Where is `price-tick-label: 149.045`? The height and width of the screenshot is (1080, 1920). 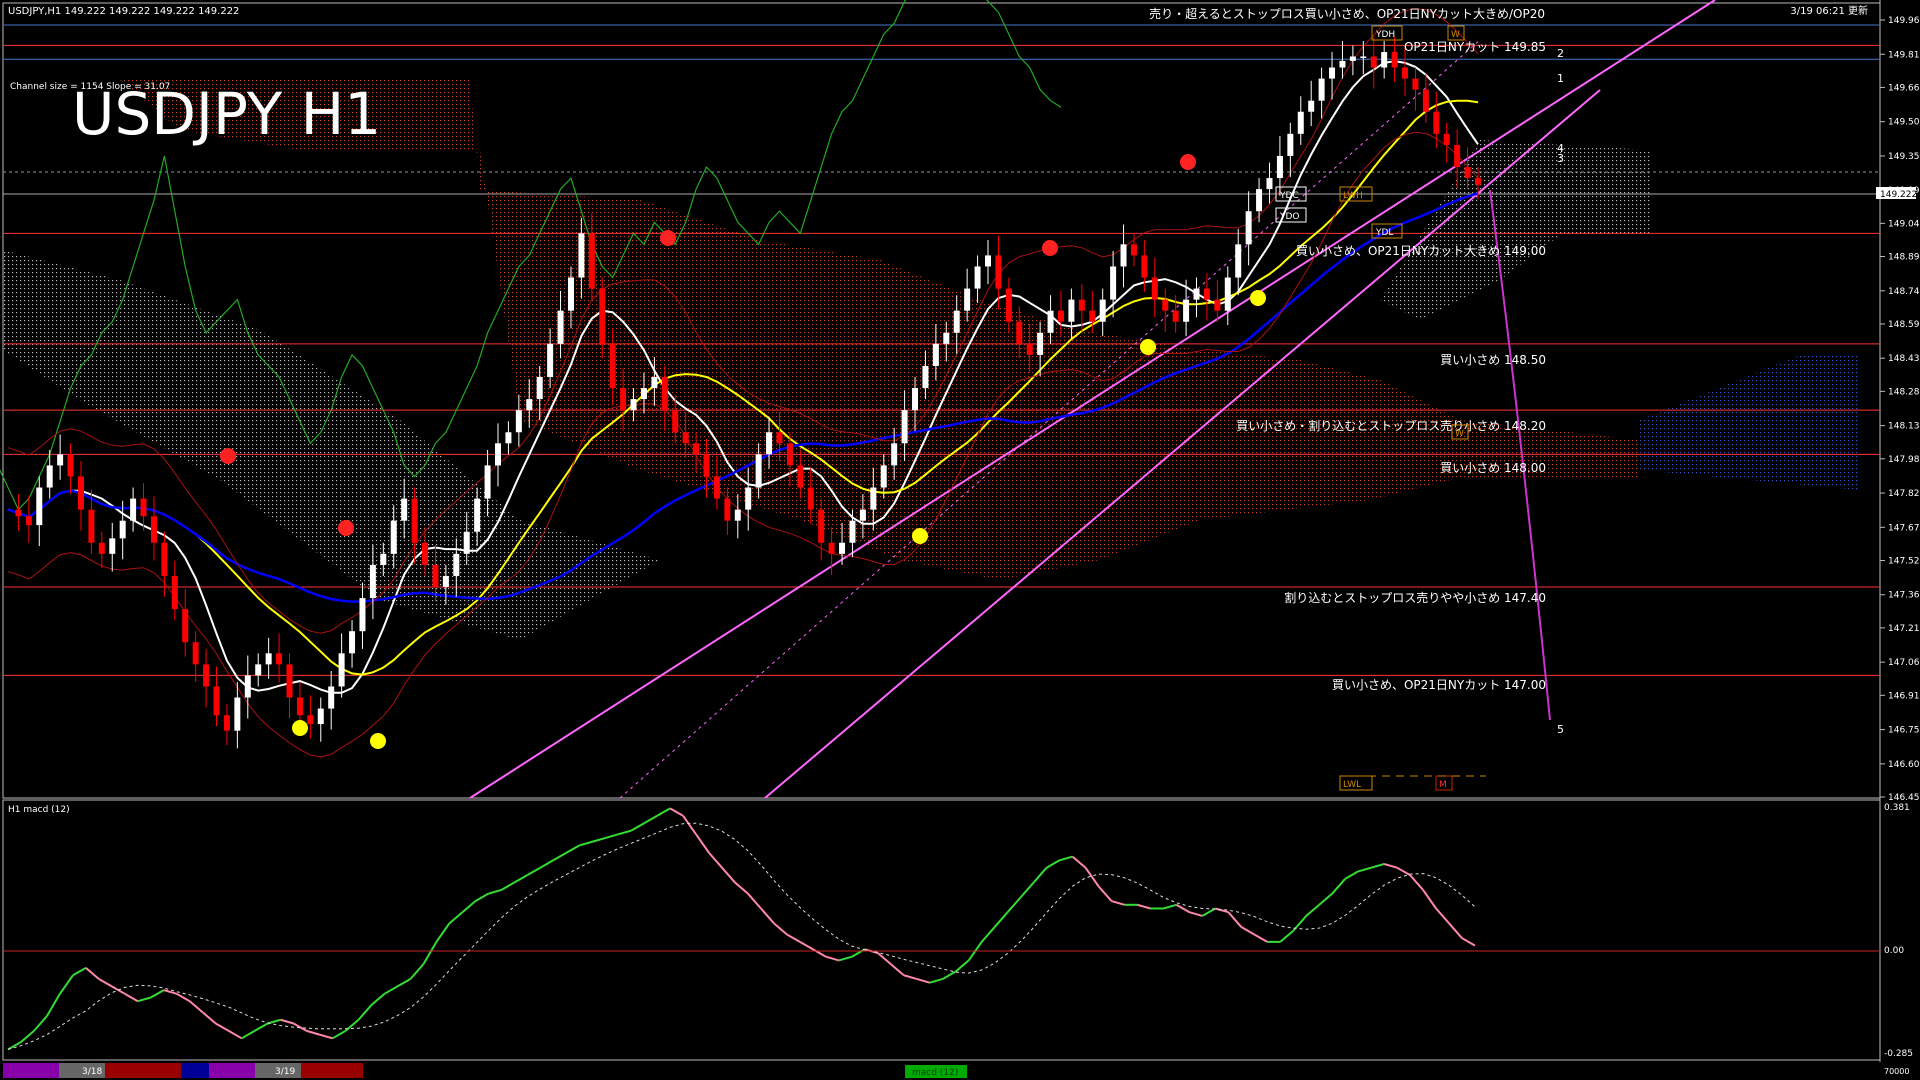
price-tick-label: 149.045 is located at coordinates (1904, 224).